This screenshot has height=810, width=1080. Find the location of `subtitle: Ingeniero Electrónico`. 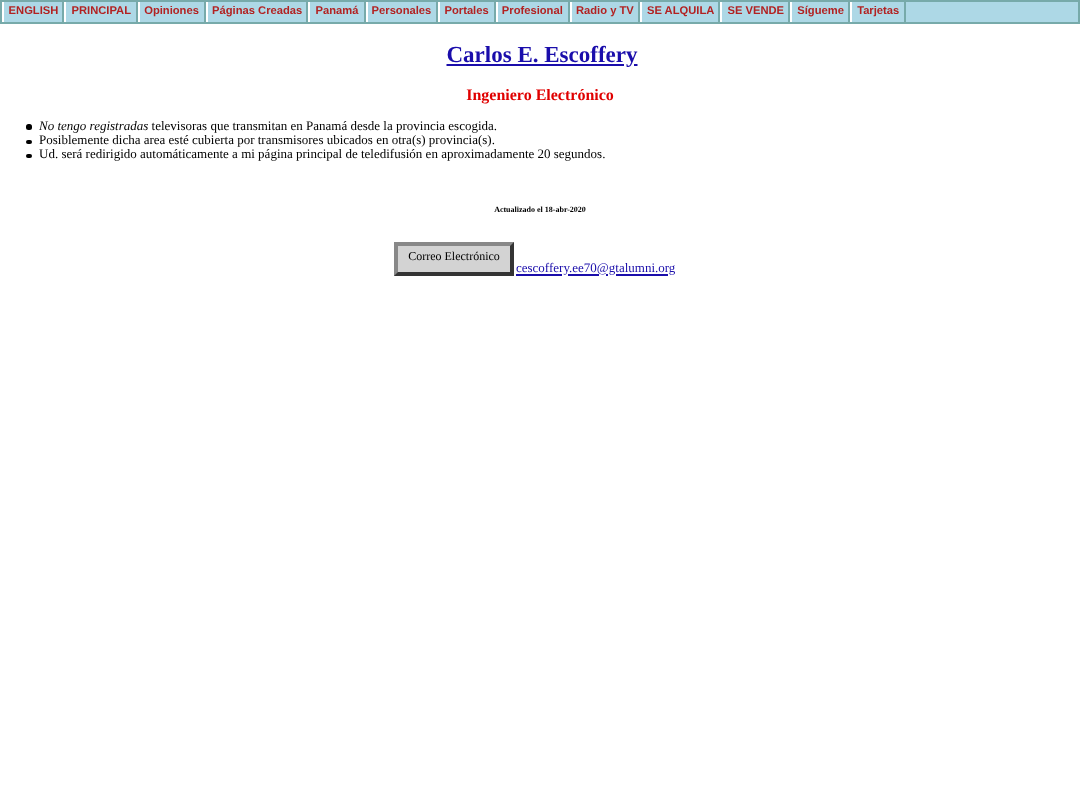

subtitle: Ingeniero Electrónico is located at coordinates (540, 95).